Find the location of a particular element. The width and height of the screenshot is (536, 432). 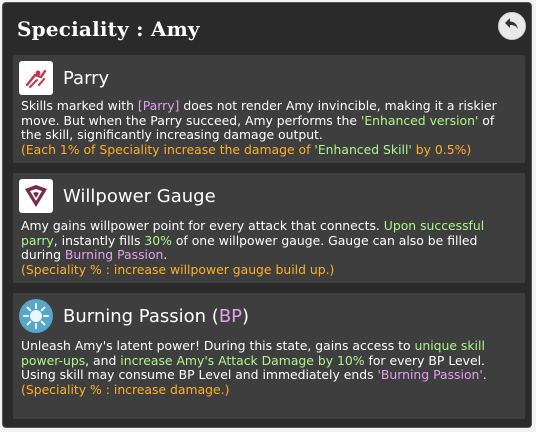

burning-passion-note: (Speciality % : increase damage.) is located at coordinates (125, 389).